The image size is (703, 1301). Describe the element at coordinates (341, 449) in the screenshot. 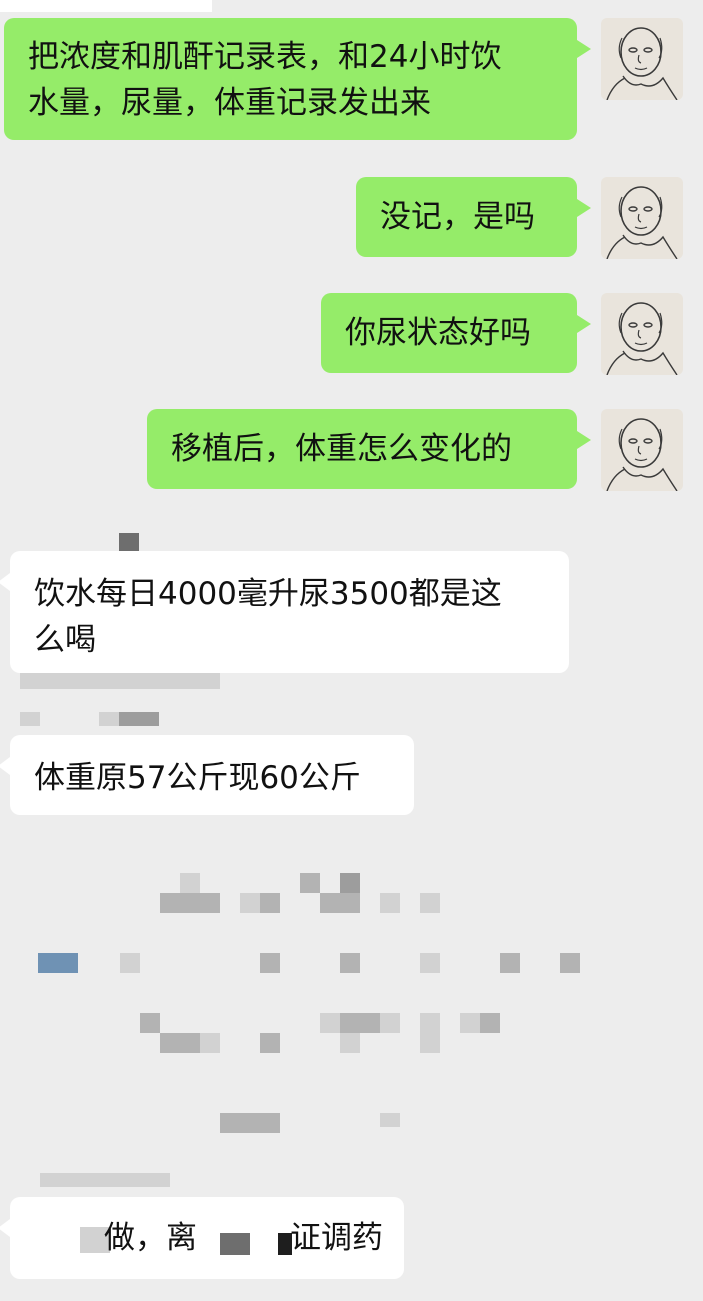

I see `message-text: 移植后，体重怎么变化的` at that location.